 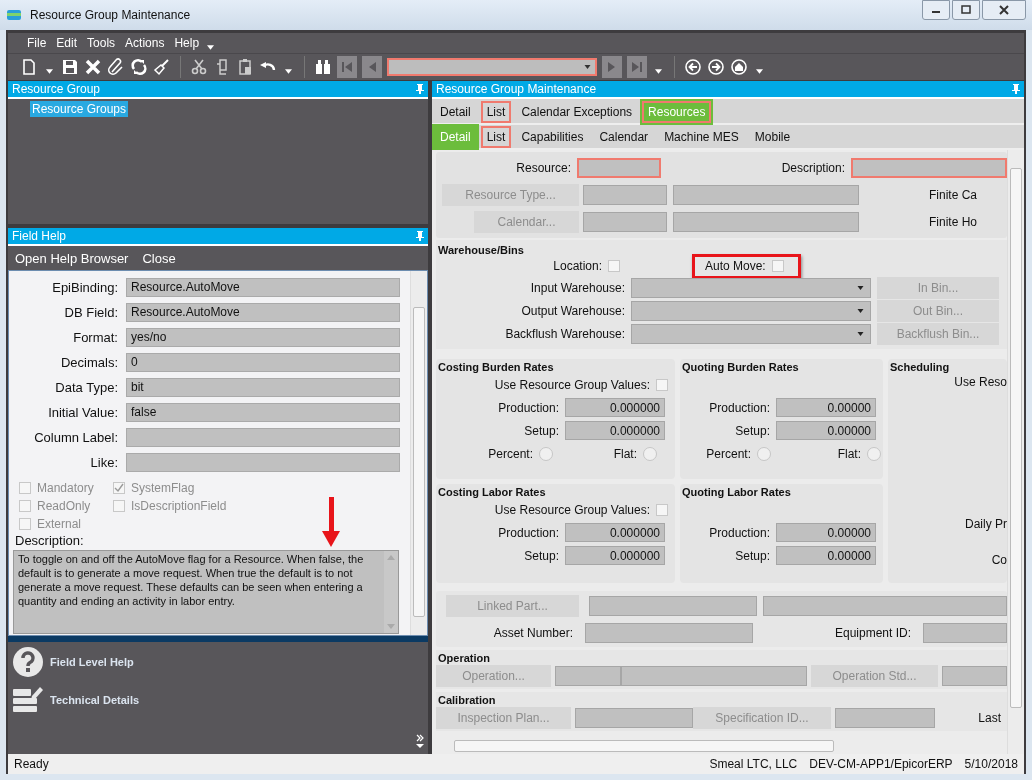 I want to click on menu-item: Actions, so click(x=145, y=43).